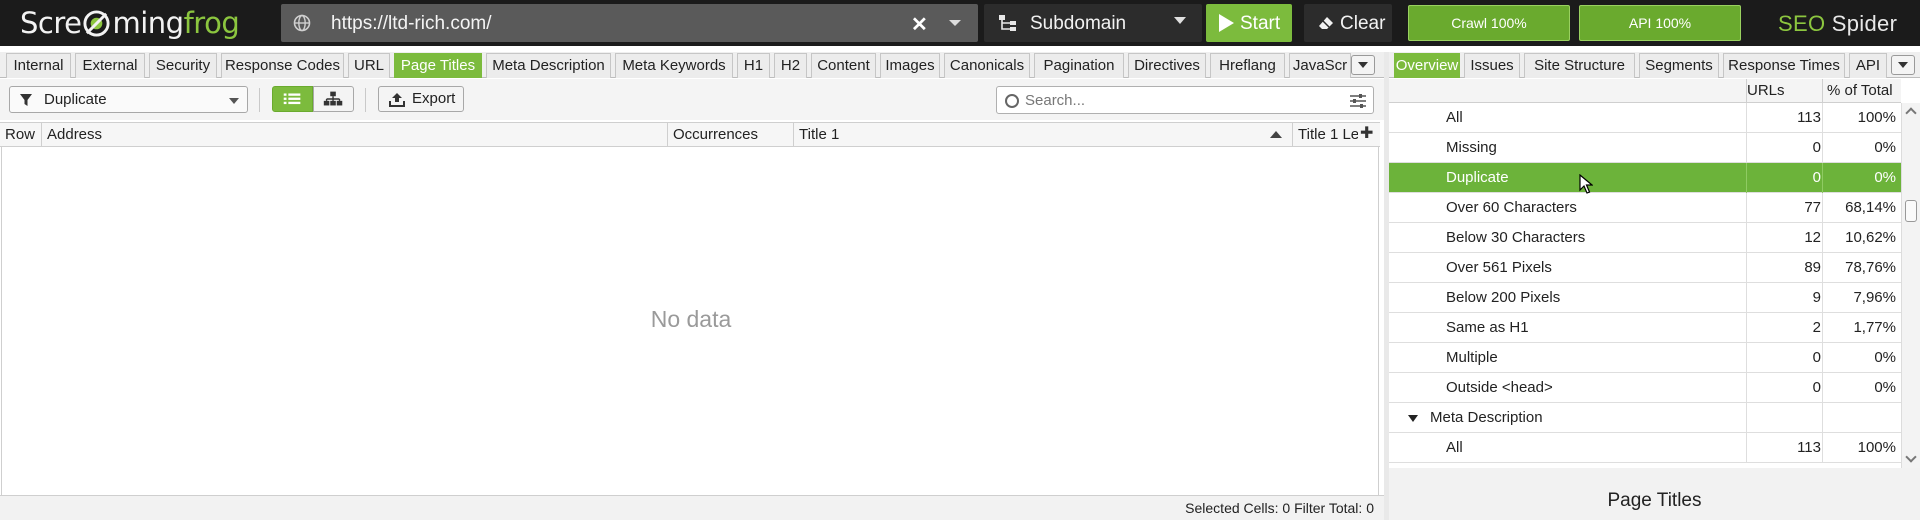 The height and width of the screenshot is (520, 1920). What do you see at coordinates (1645, 448) in the screenshot?
I see `overview-row-meta-all: All 113 100%` at bounding box center [1645, 448].